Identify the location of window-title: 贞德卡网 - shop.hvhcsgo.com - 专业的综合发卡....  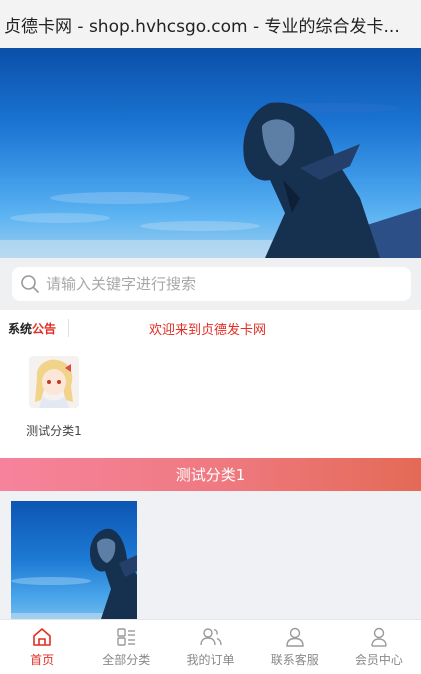
(210, 24).